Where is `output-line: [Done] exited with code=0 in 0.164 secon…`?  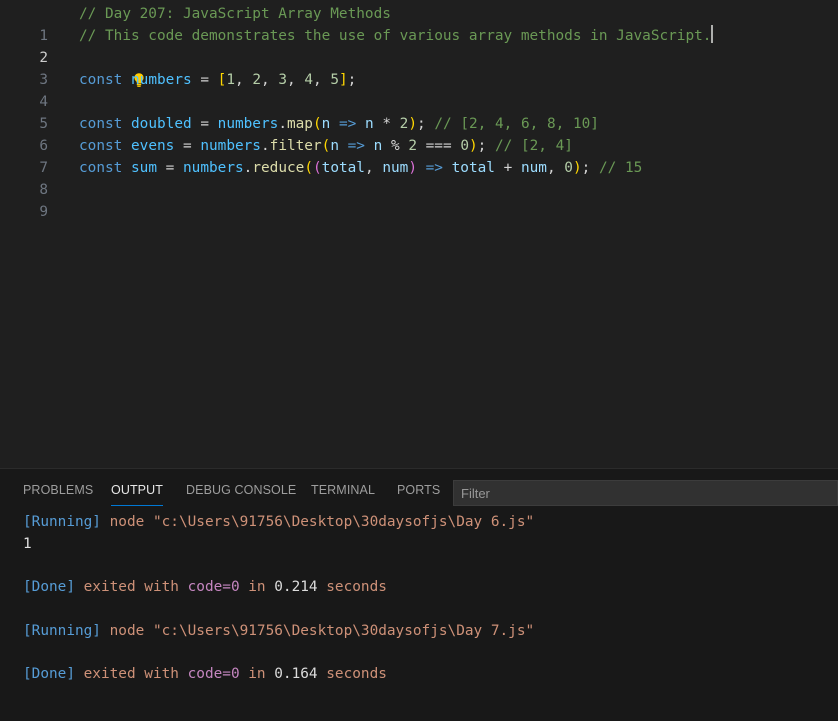 output-line: [Done] exited with code=0 in 0.164 secon… is located at coordinates (205, 674).